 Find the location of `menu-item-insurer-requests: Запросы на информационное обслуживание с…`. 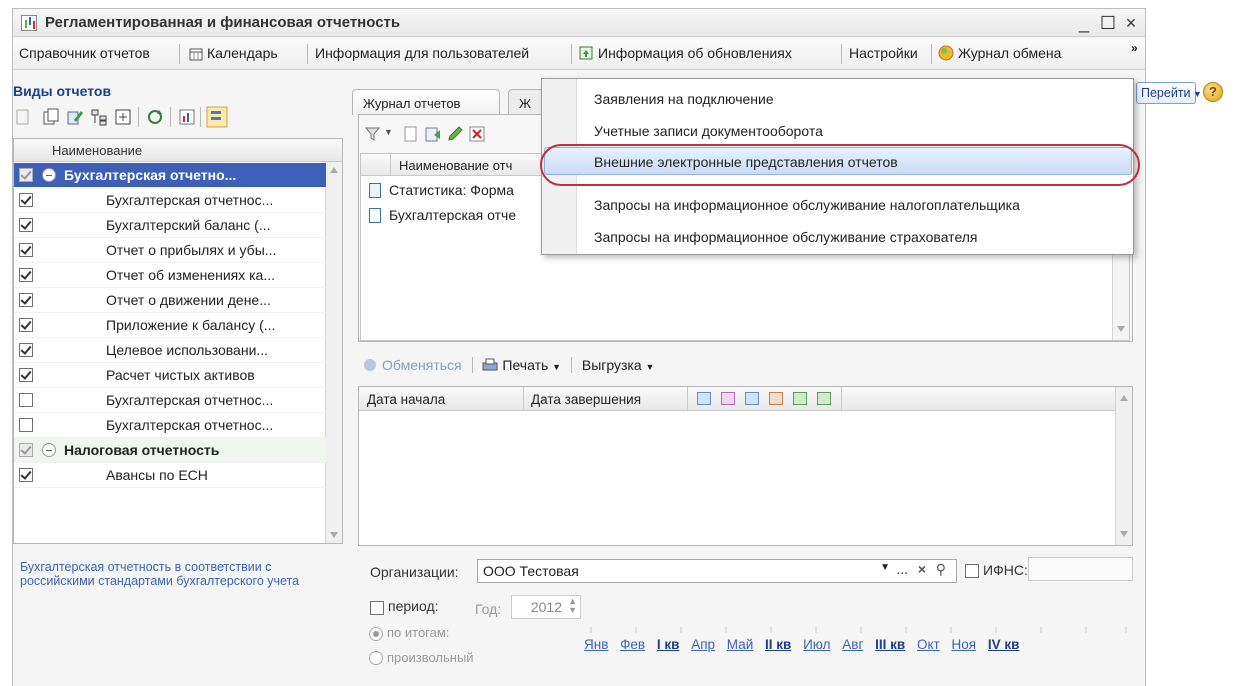

menu-item-insurer-requests: Запросы на информационное обслуживание с… is located at coordinates (786, 237).